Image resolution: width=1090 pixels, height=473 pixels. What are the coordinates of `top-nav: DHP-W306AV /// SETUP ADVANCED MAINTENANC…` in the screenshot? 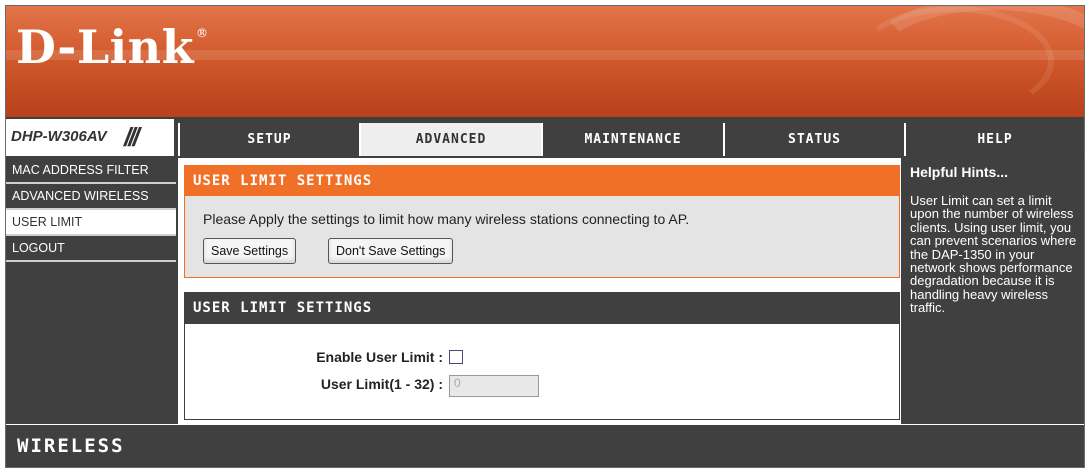 It's located at (545, 137).